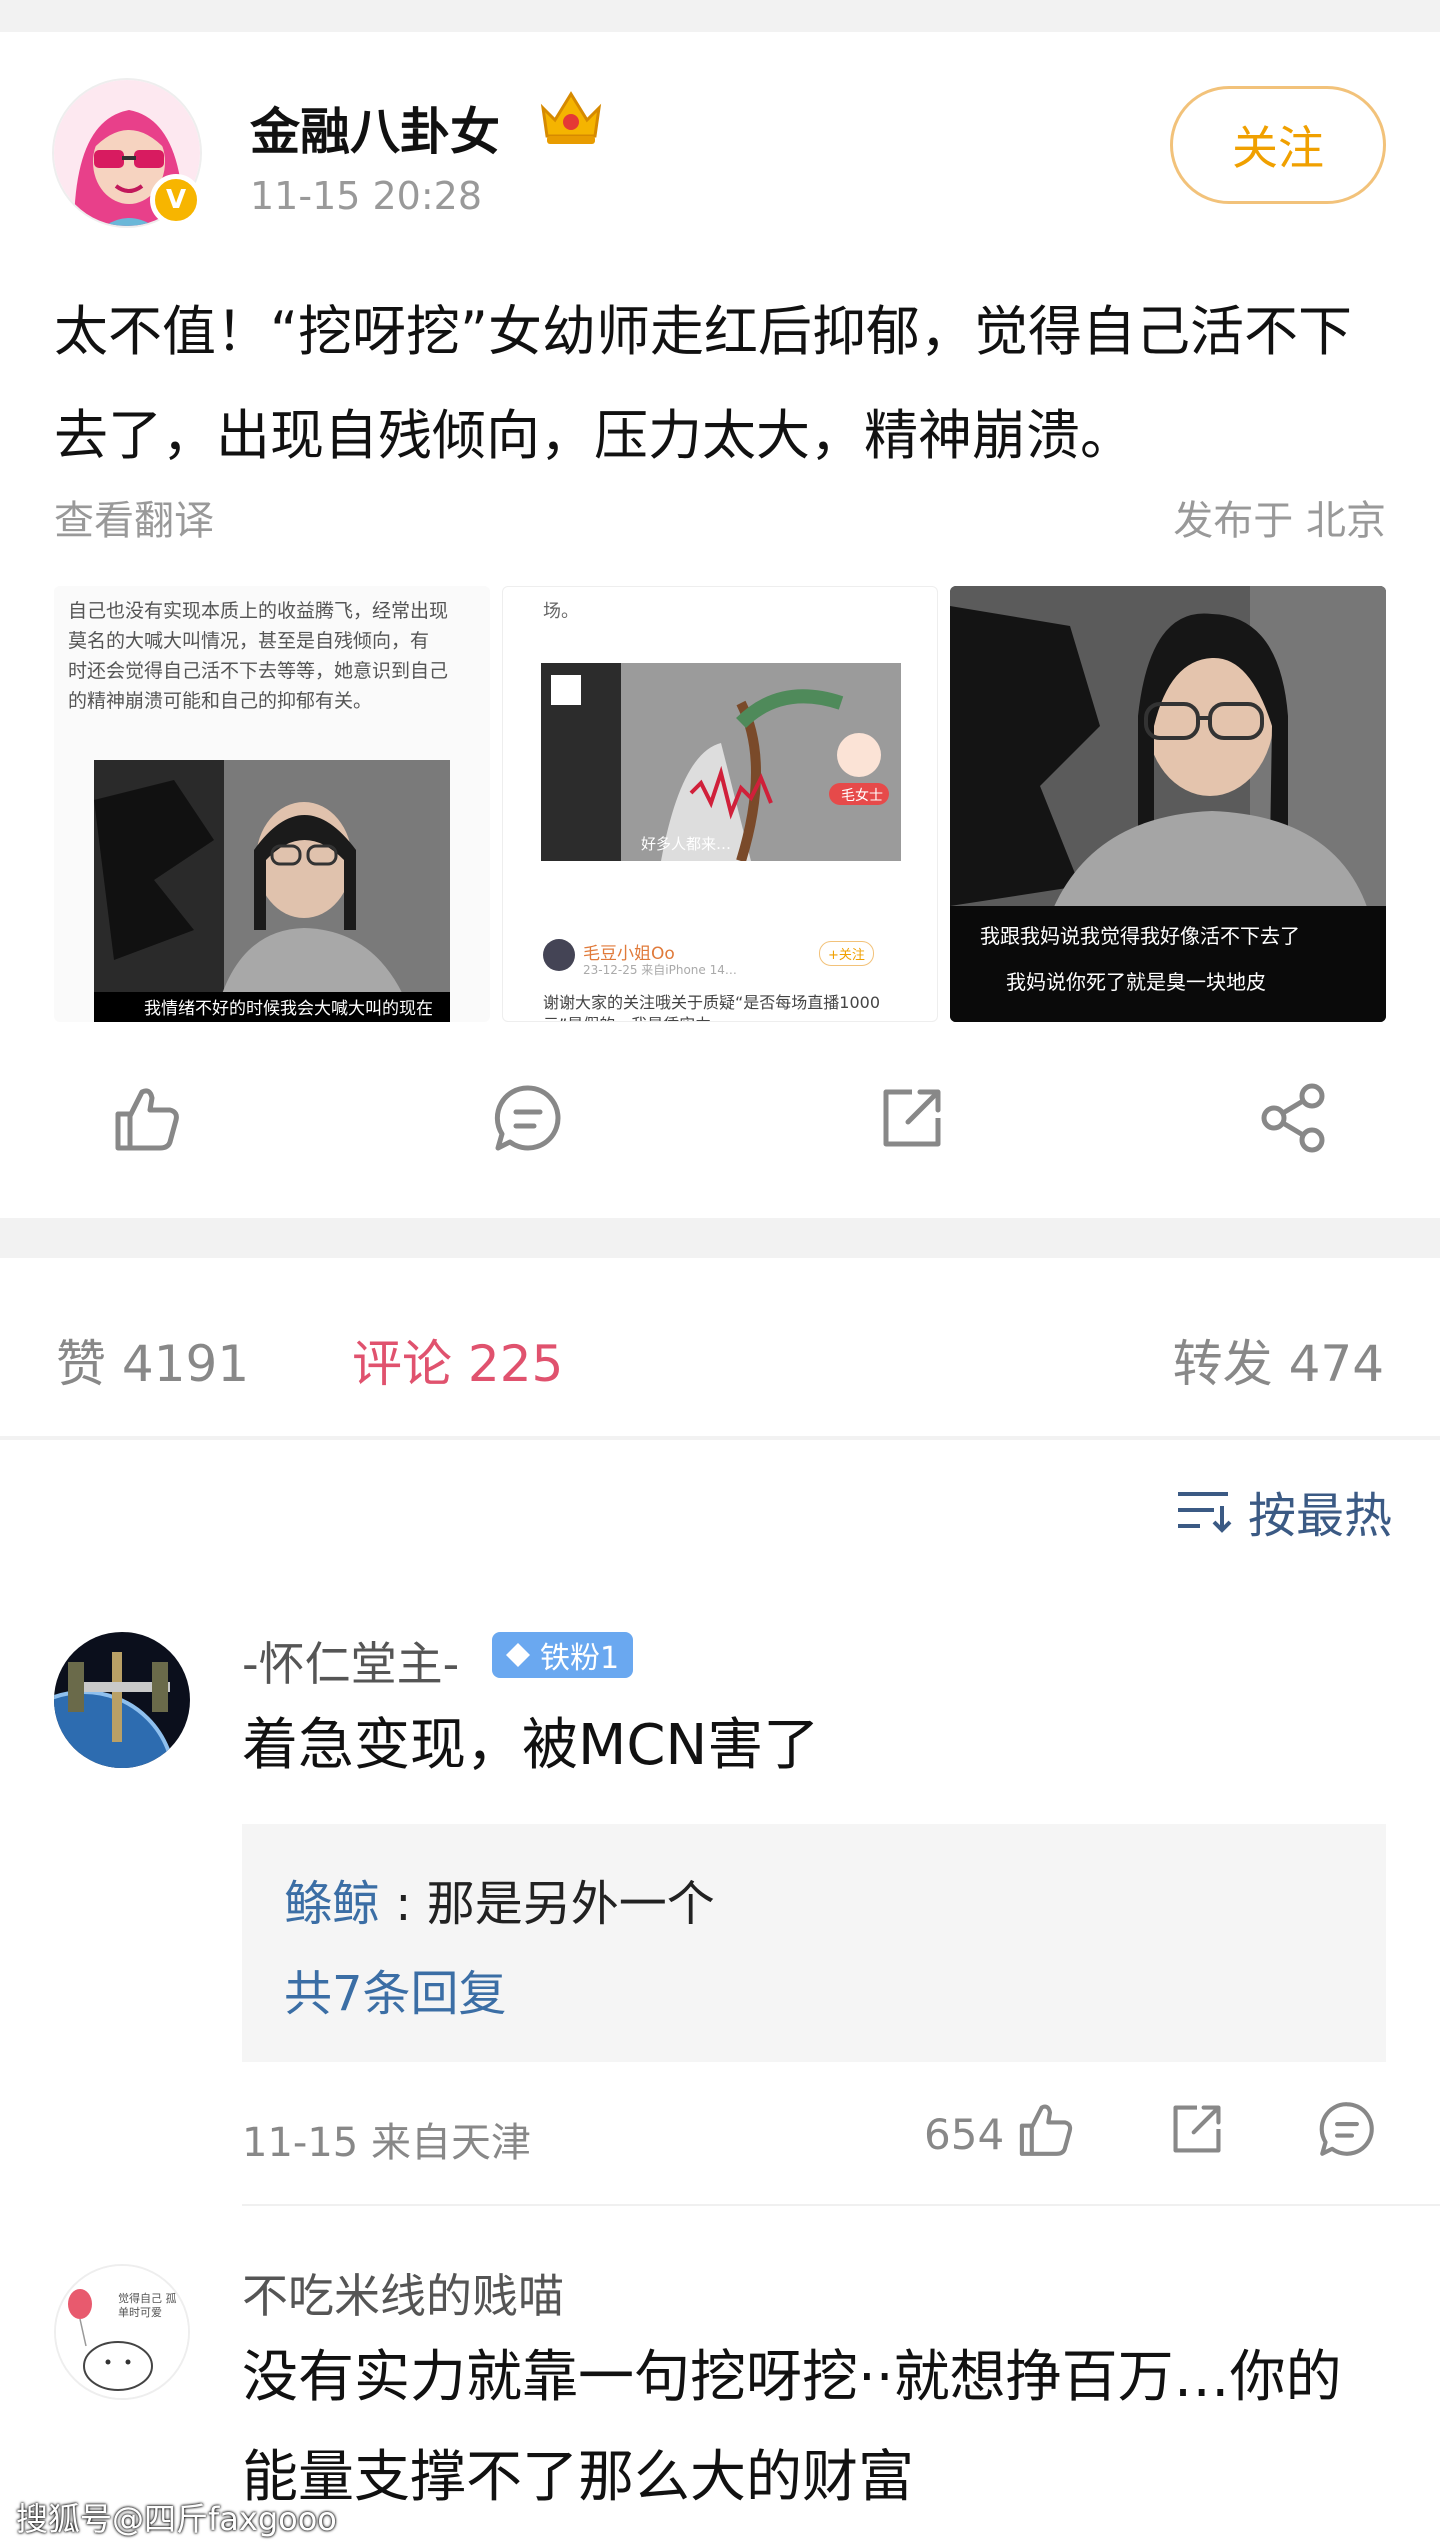 The image size is (1440, 2542). I want to click on comment-icon, so click(528, 1118).